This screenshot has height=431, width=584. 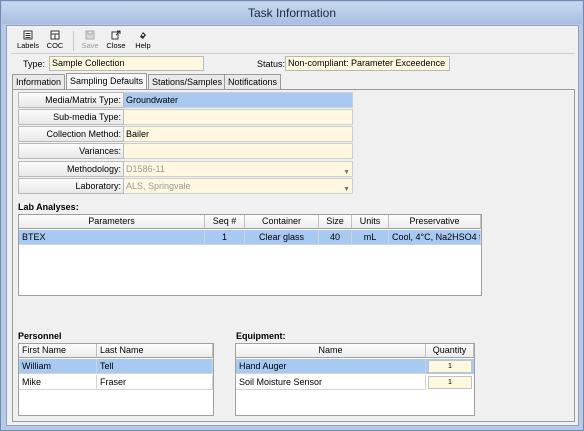 I want to click on labels-button: Labels, so click(x=28, y=41).